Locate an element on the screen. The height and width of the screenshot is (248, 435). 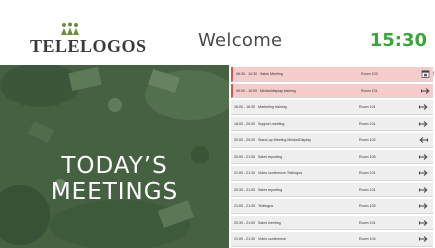
meeting-time: 20:00 - 20:30 is located at coordinates (245, 140).